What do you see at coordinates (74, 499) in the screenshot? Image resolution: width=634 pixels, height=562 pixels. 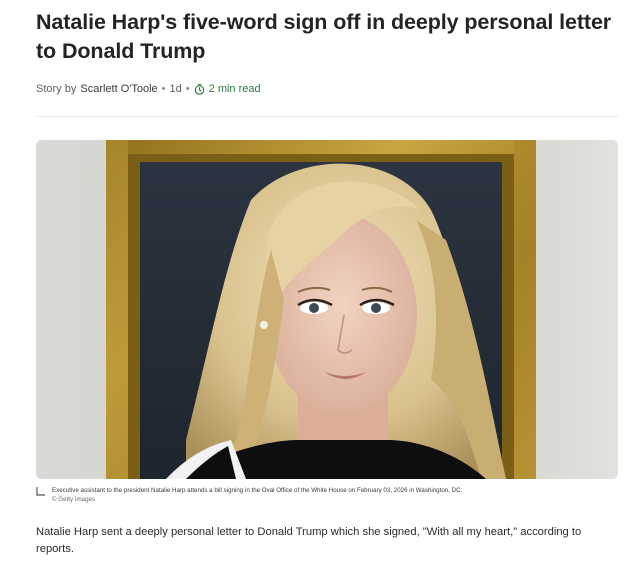 I see `image-credit: © Getty Images` at bounding box center [74, 499].